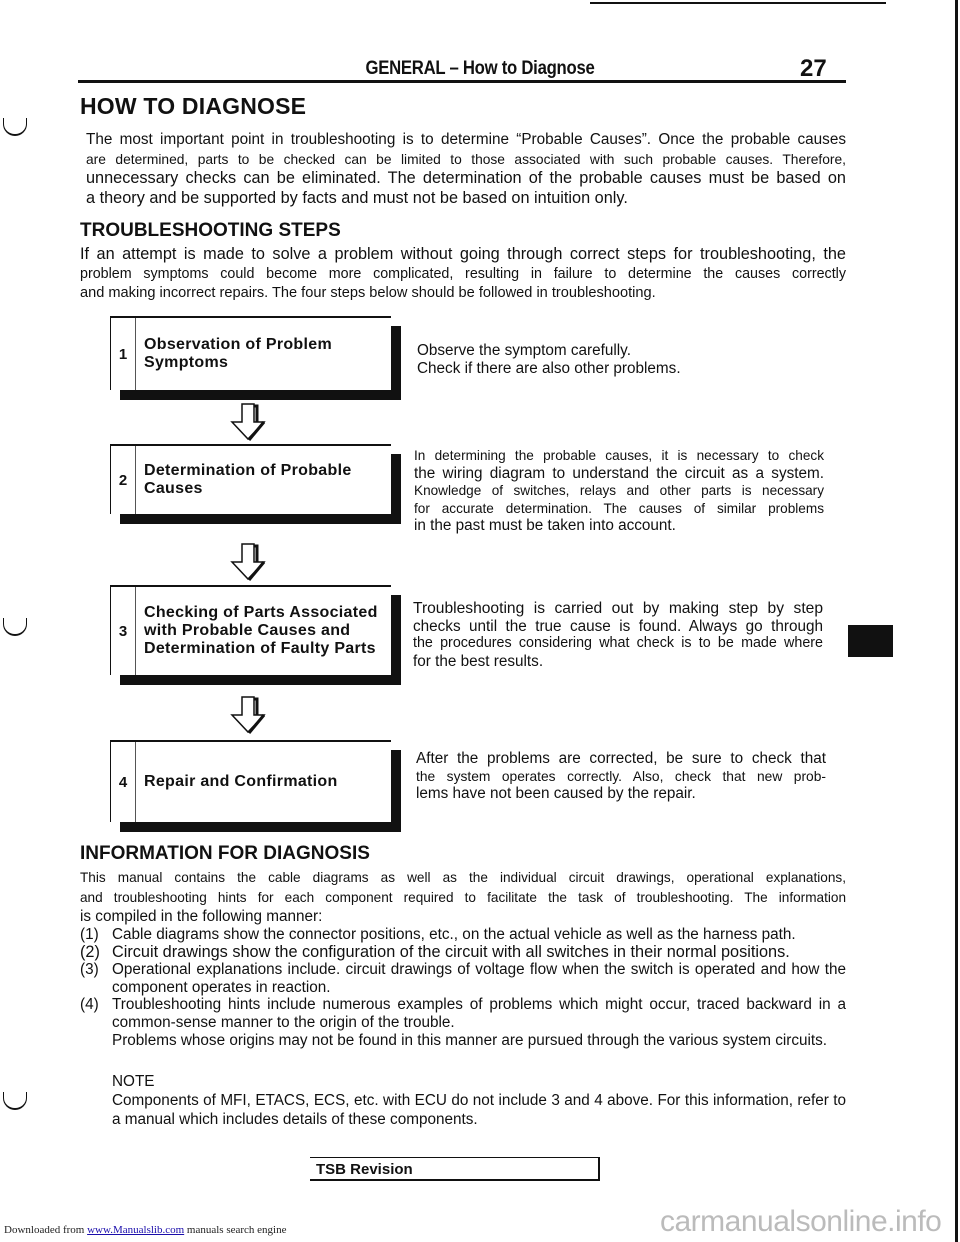 The image size is (960, 1242). I want to click on list-item-number: (1), so click(89, 934).